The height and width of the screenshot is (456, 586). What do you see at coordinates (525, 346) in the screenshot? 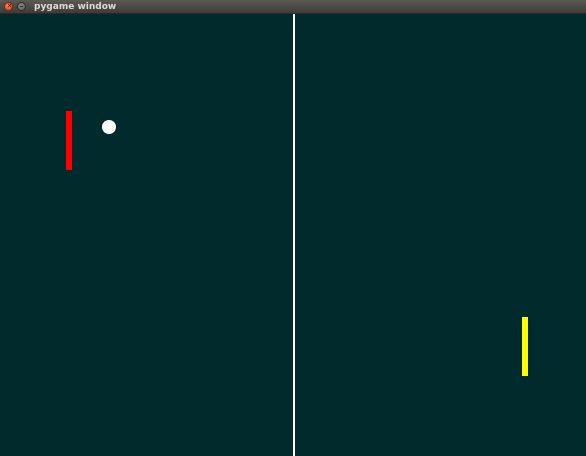
I see `right-paddle` at bounding box center [525, 346].